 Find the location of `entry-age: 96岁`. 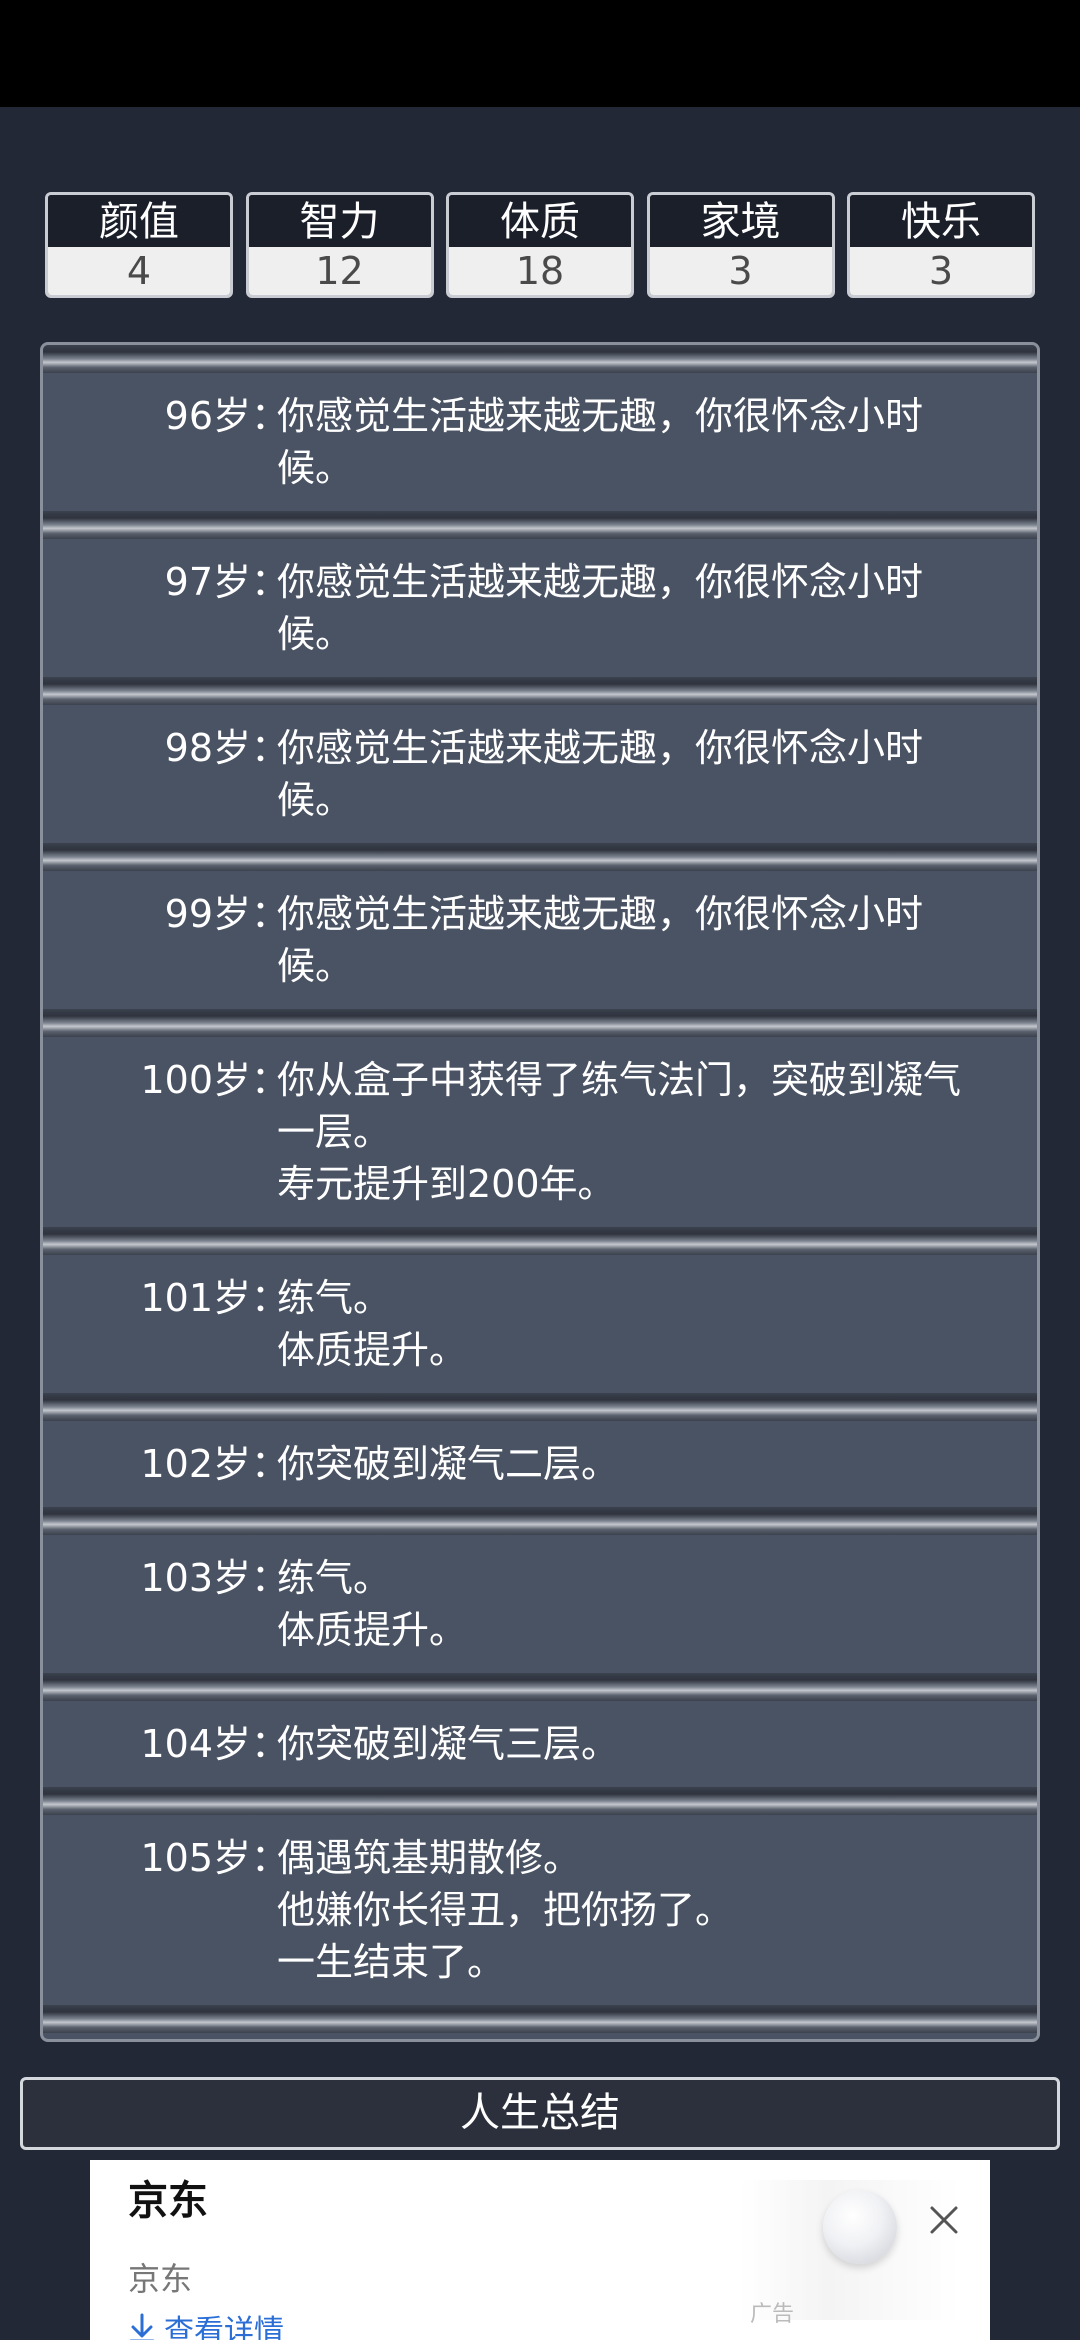

entry-age: 96岁 is located at coordinates (207, 416).